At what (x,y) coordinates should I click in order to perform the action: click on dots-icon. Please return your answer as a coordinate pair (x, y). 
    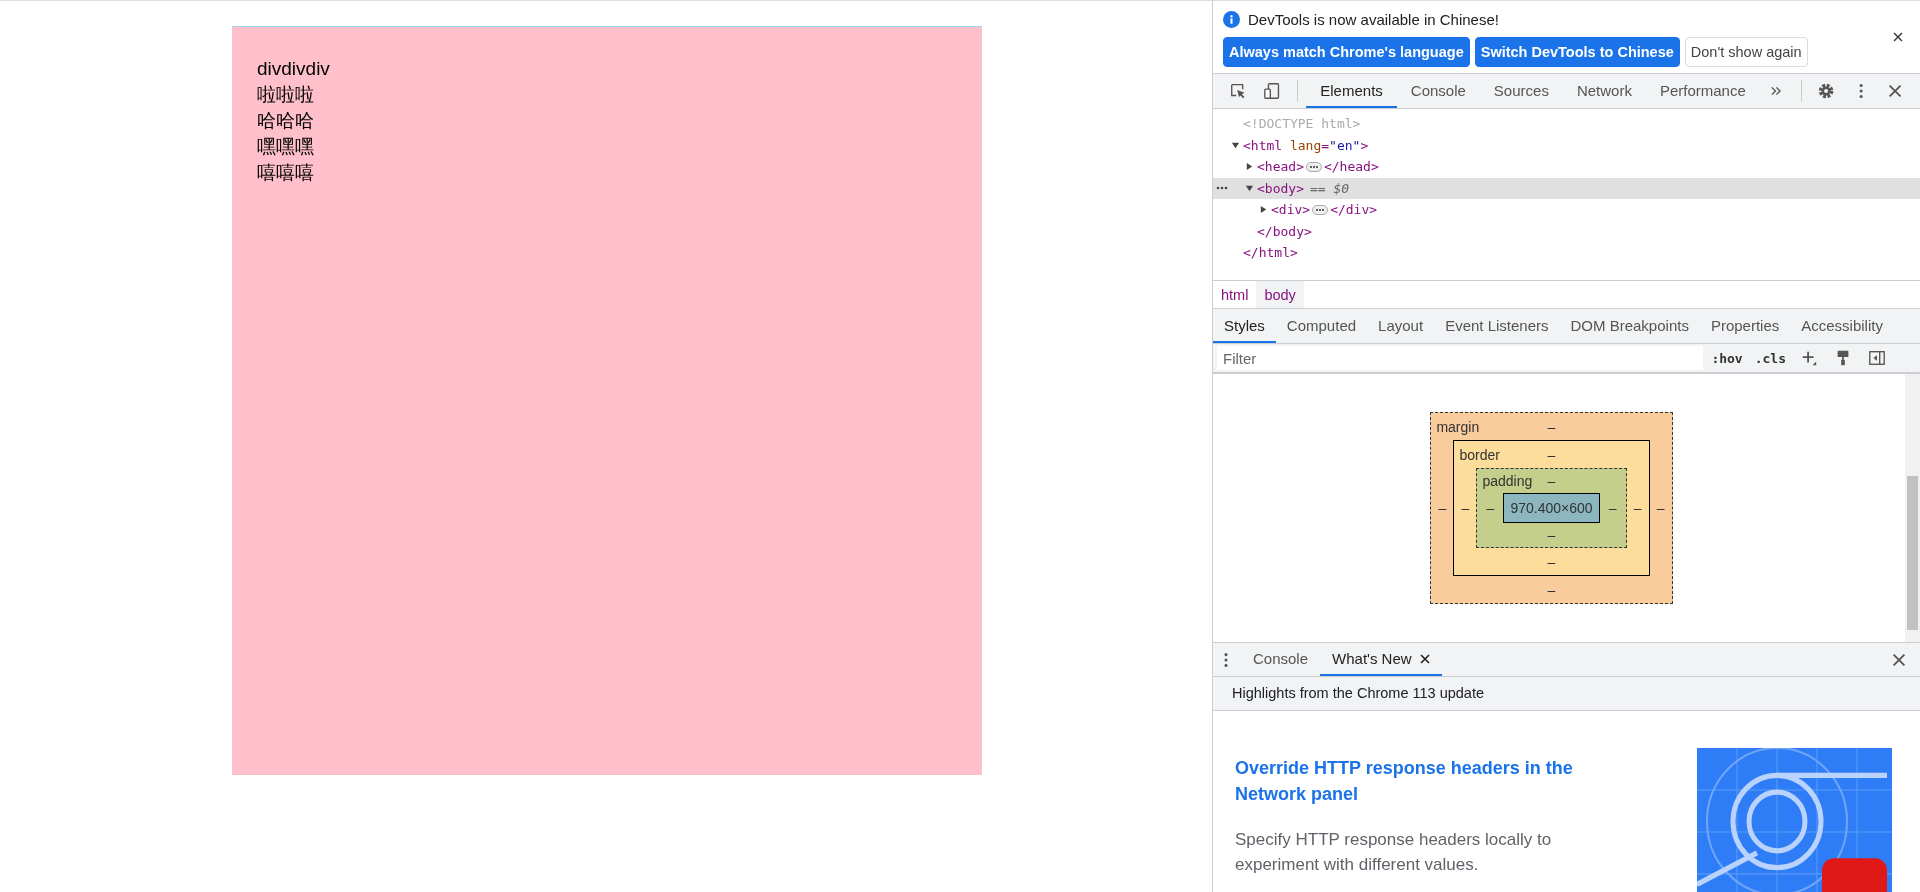
    Looking at the image, I should click on (1222, 188).